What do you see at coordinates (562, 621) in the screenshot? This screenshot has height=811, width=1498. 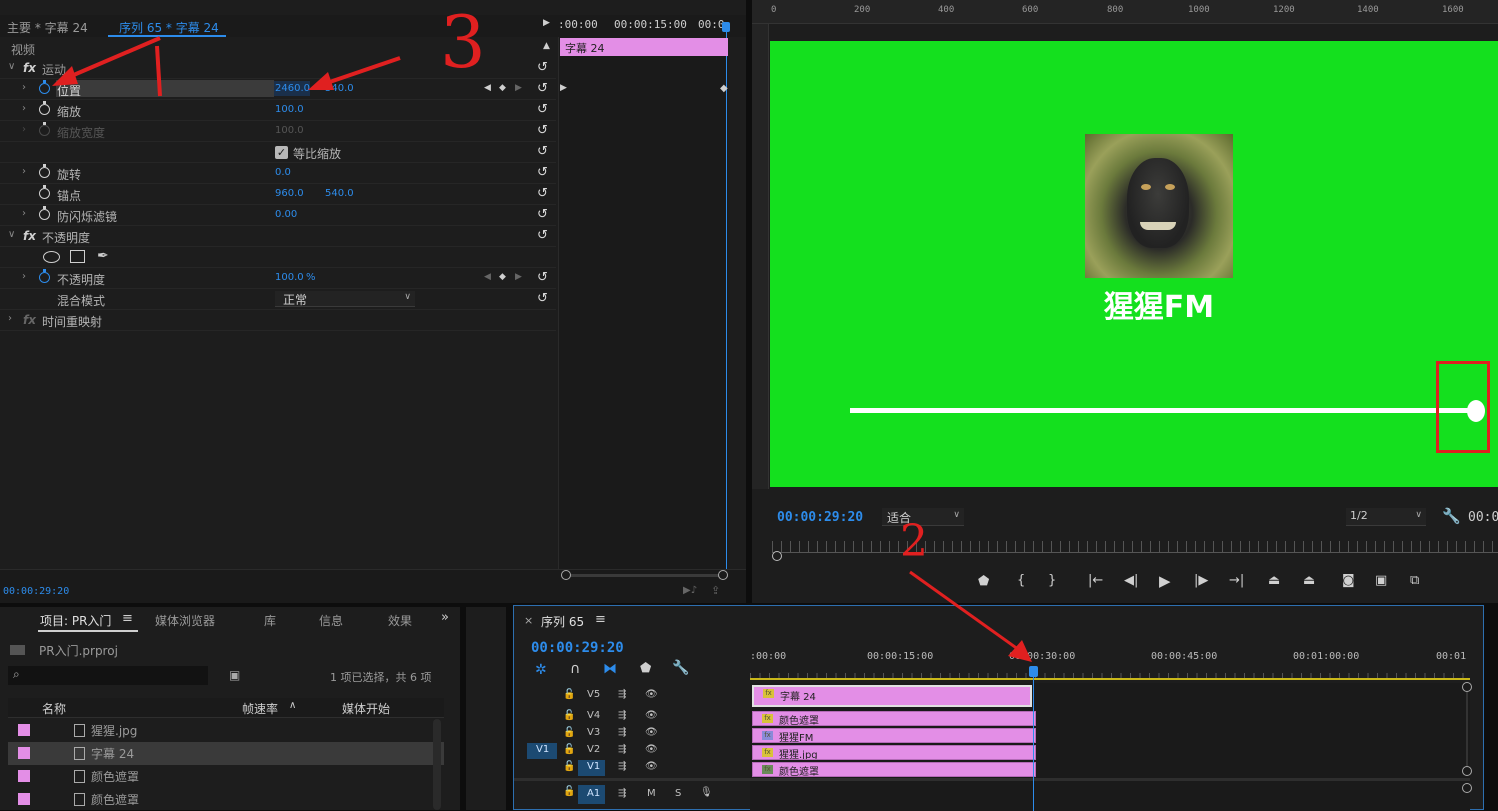 I see `tab-sequence: 序列 65` at bounding box center [562, 621].